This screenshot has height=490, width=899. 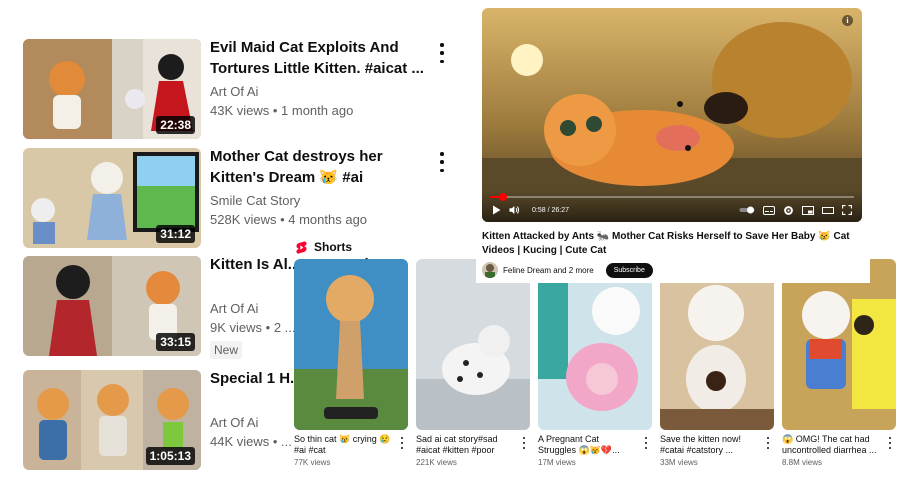 I want to click on subtitles-icon, so click(x=769, y=210).